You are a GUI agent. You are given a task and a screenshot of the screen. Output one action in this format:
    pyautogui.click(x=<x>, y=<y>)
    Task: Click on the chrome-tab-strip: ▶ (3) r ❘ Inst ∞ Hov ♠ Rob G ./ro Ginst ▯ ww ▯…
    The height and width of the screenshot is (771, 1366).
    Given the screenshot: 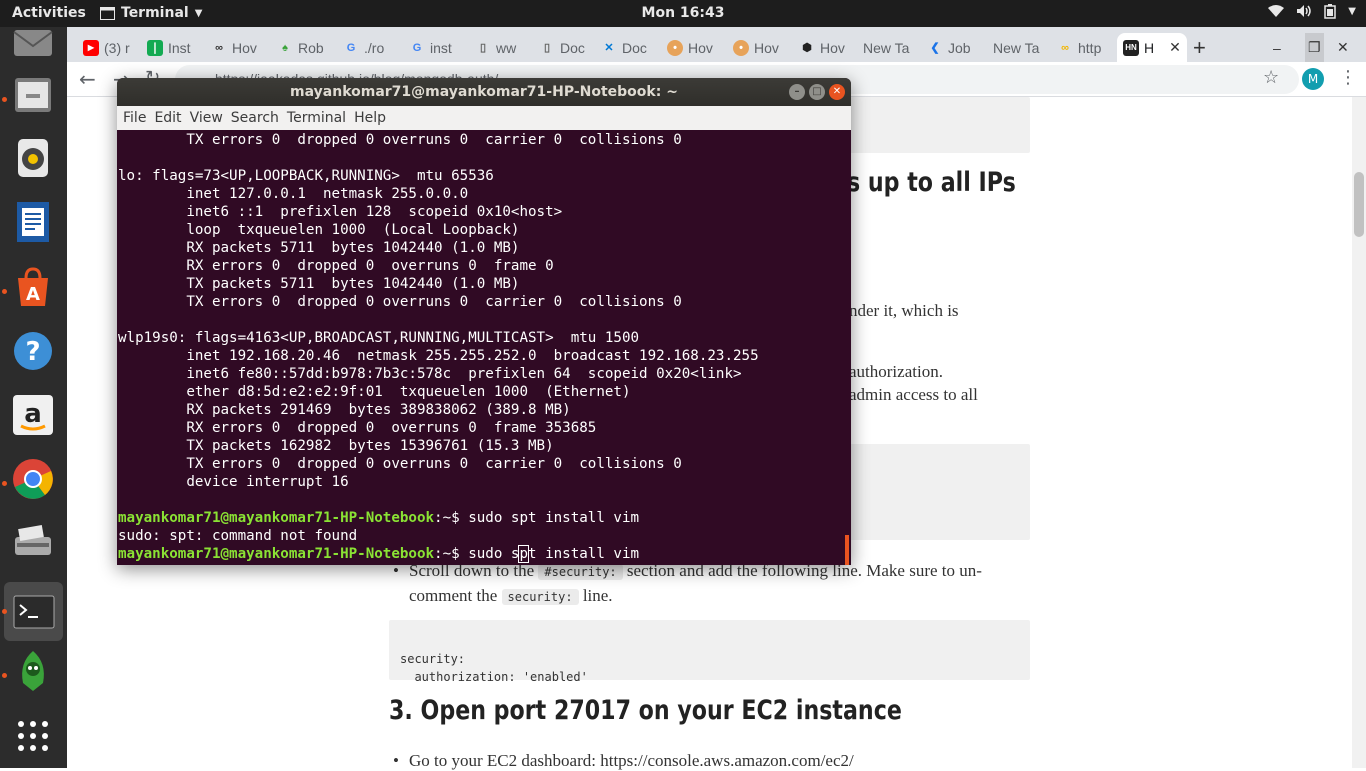 What is the action you would take?
    pyautogui.click(x=716, y=44)
    